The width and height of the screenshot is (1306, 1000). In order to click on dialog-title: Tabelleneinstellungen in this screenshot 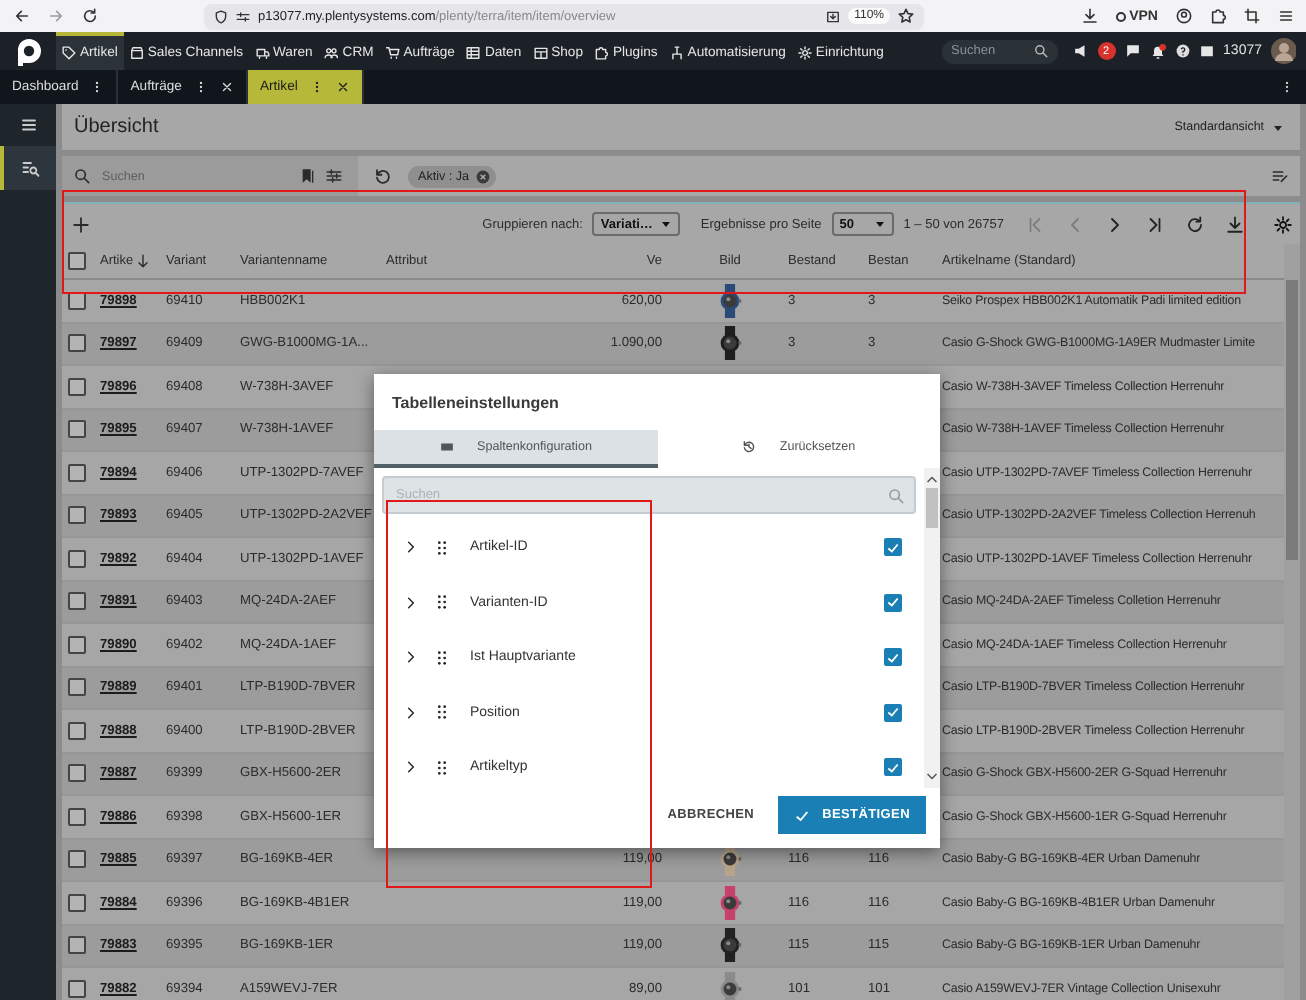, I will do `click(475, 403)`.